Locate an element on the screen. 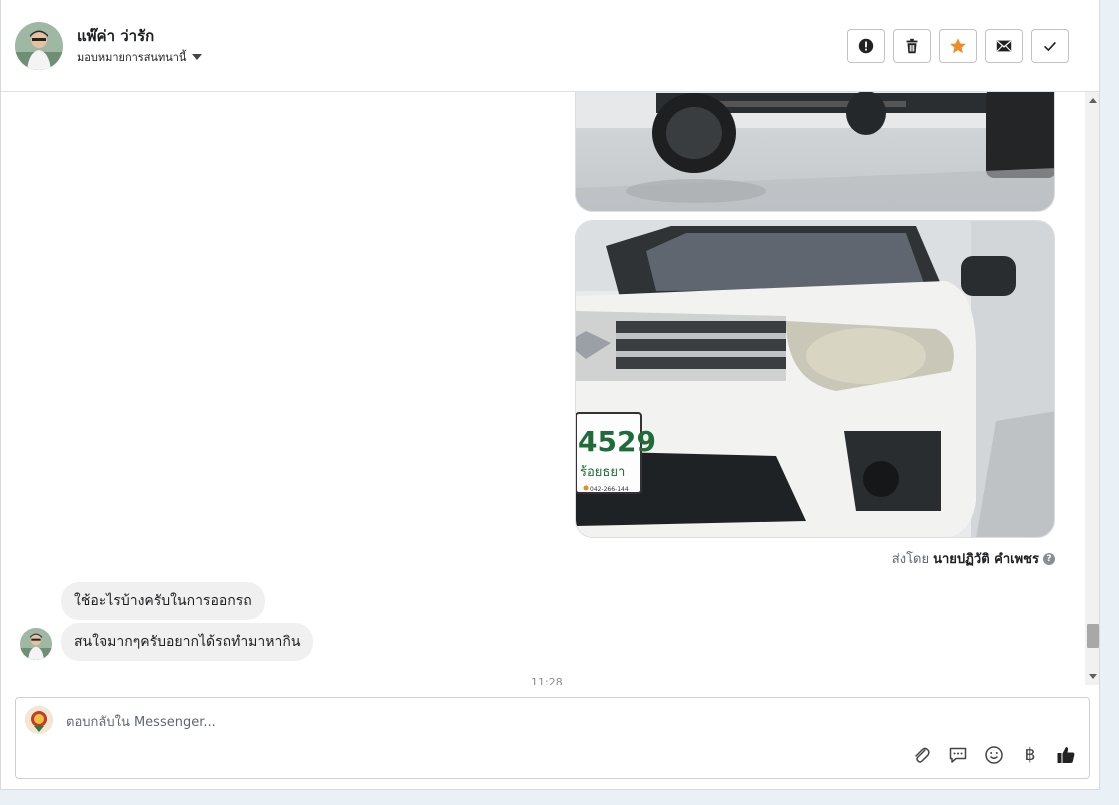 The image size is (1119, 805). assign-conversation-dropdown: มอบหมายการสนทนานี้ is located at coordinates (140, 57).